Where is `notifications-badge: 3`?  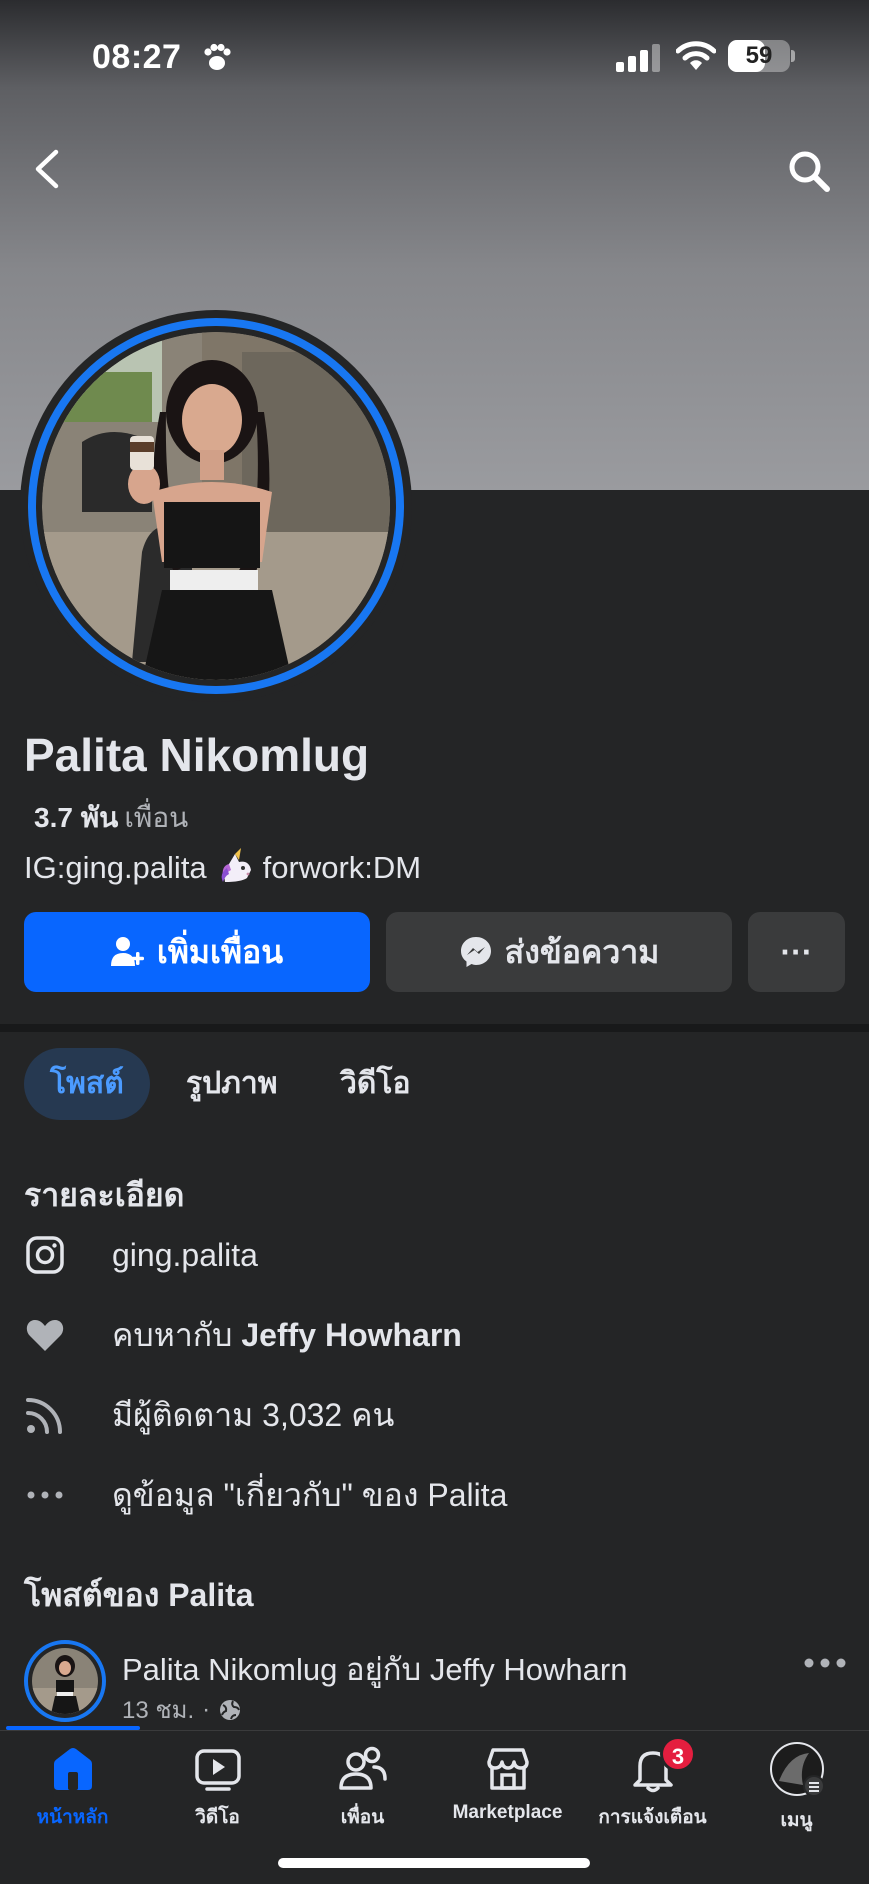 notifications-badge: 3 is located at coordinates (678, 1754).